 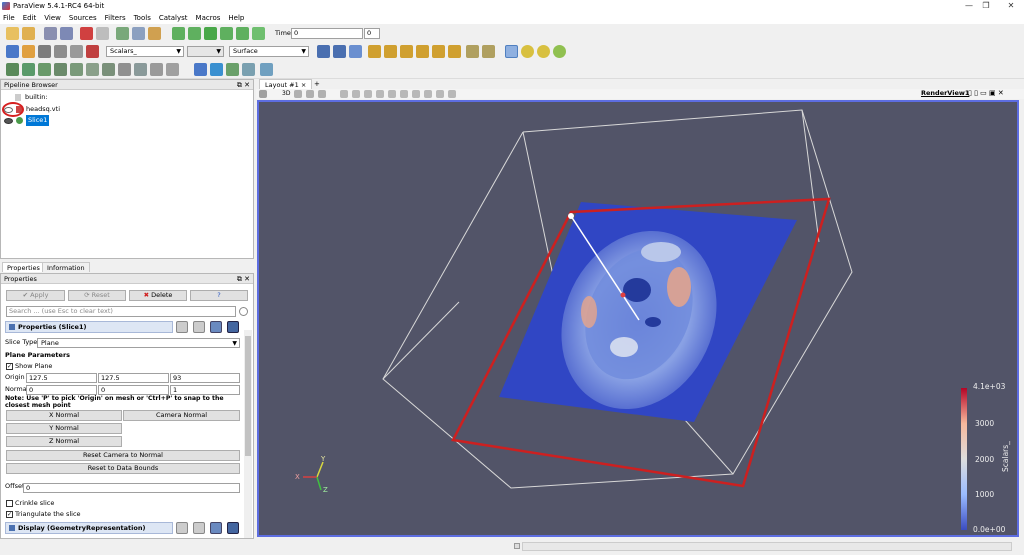 What do you see at coordinates (1010, 6) in the screenshot?
I see `close-button: ✕` at bounding box center [1010, 6].